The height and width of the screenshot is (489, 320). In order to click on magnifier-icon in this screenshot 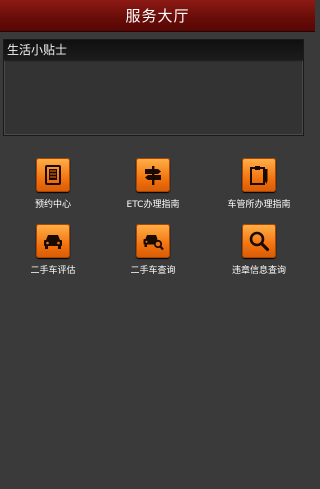, I will do `click(259, 241)`.